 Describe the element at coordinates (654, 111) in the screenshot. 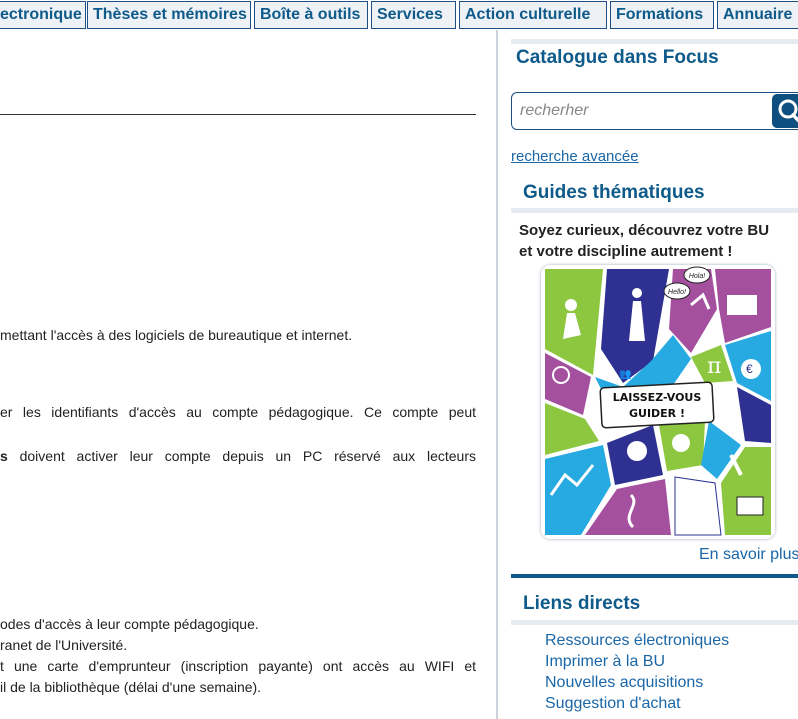

I see `catalogue-search-input` at that location.